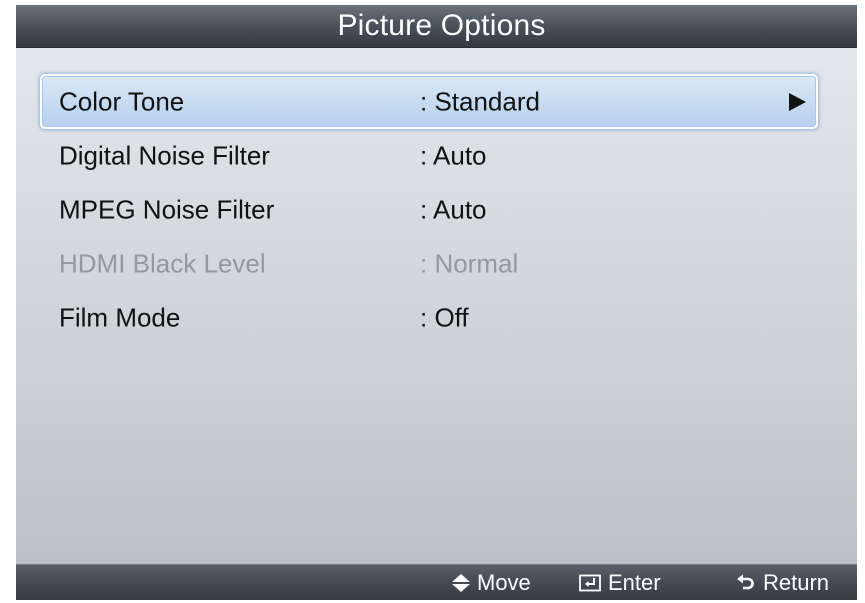  Describe the element at coordinates (122, 101) in the screenshot. I see `menu-item-label: Color Tone` at that location.